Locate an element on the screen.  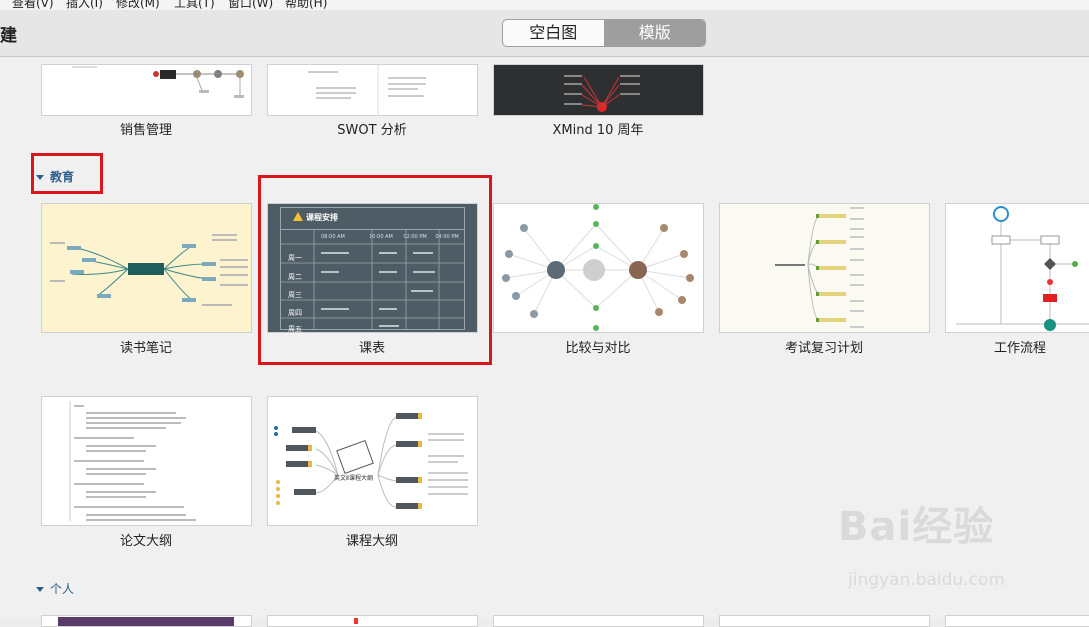
template-label-schedule: 课表 is located at coordinates (371, 348).